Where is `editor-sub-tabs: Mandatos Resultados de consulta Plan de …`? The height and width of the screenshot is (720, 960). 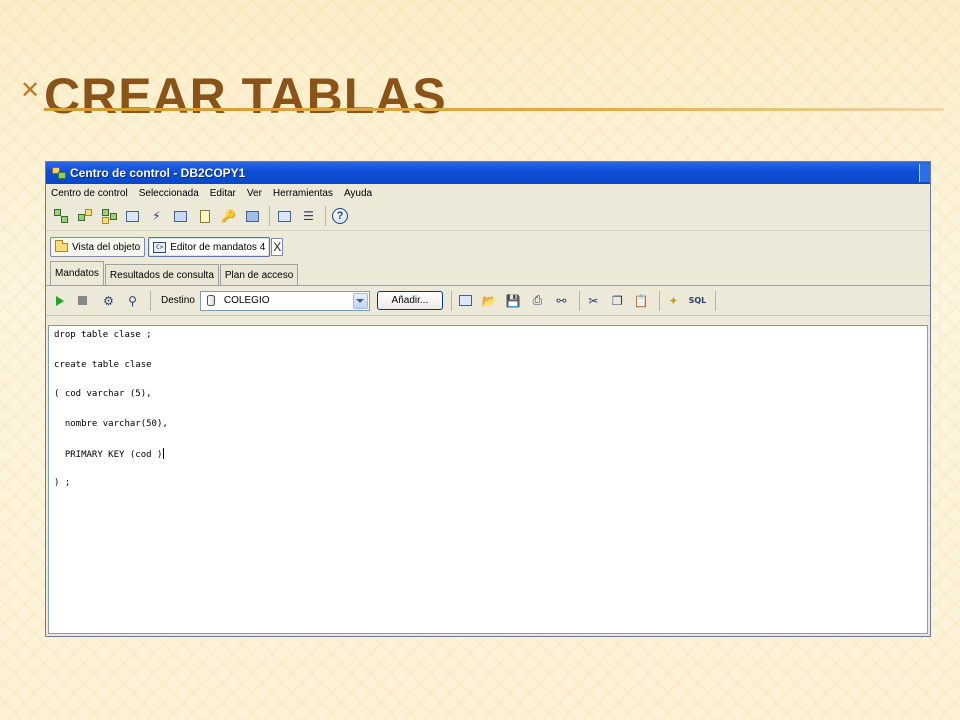
editor-sub-tabs: Mandatos Resultados de consulta Plan de … is located at coordinates (488, 272).